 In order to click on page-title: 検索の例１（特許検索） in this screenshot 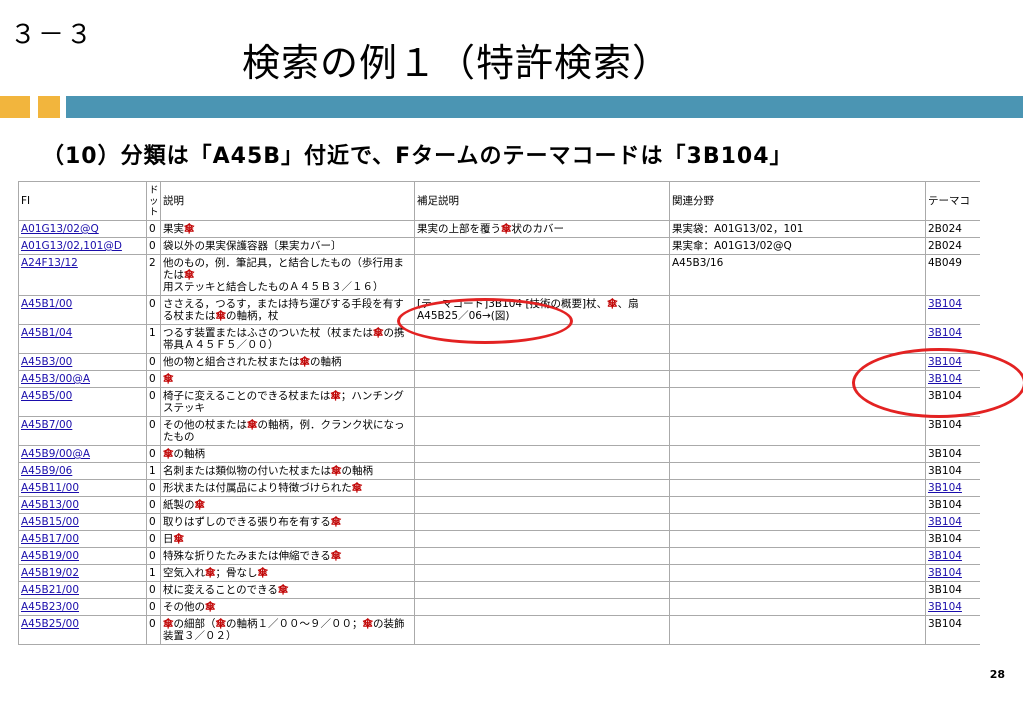, I will do `click(457, 63)`.